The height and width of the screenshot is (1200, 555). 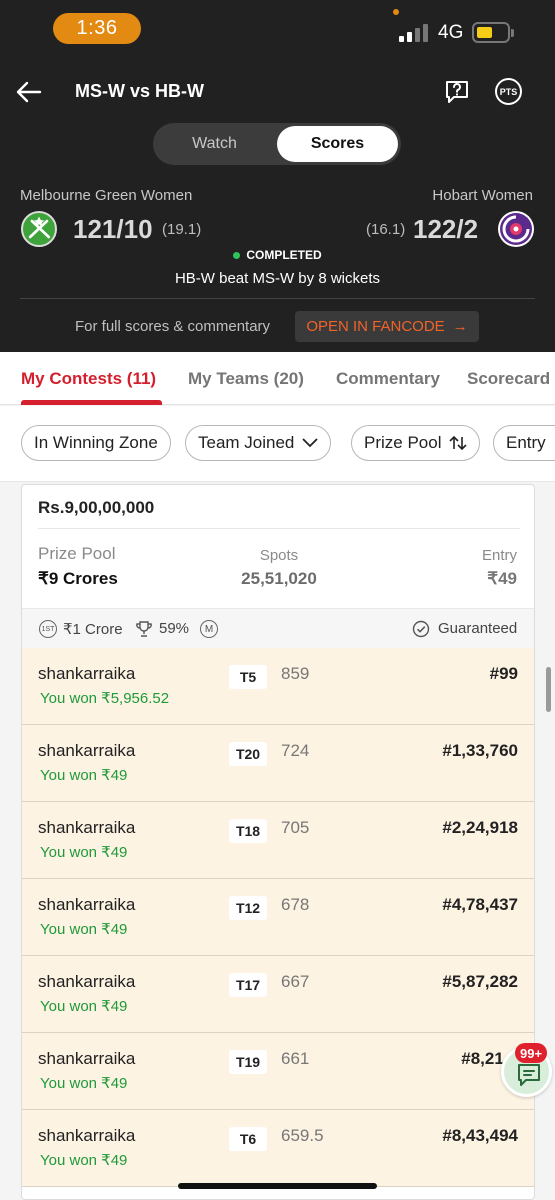 I want to click on team-rank: #99, so click(x=503, y=673).